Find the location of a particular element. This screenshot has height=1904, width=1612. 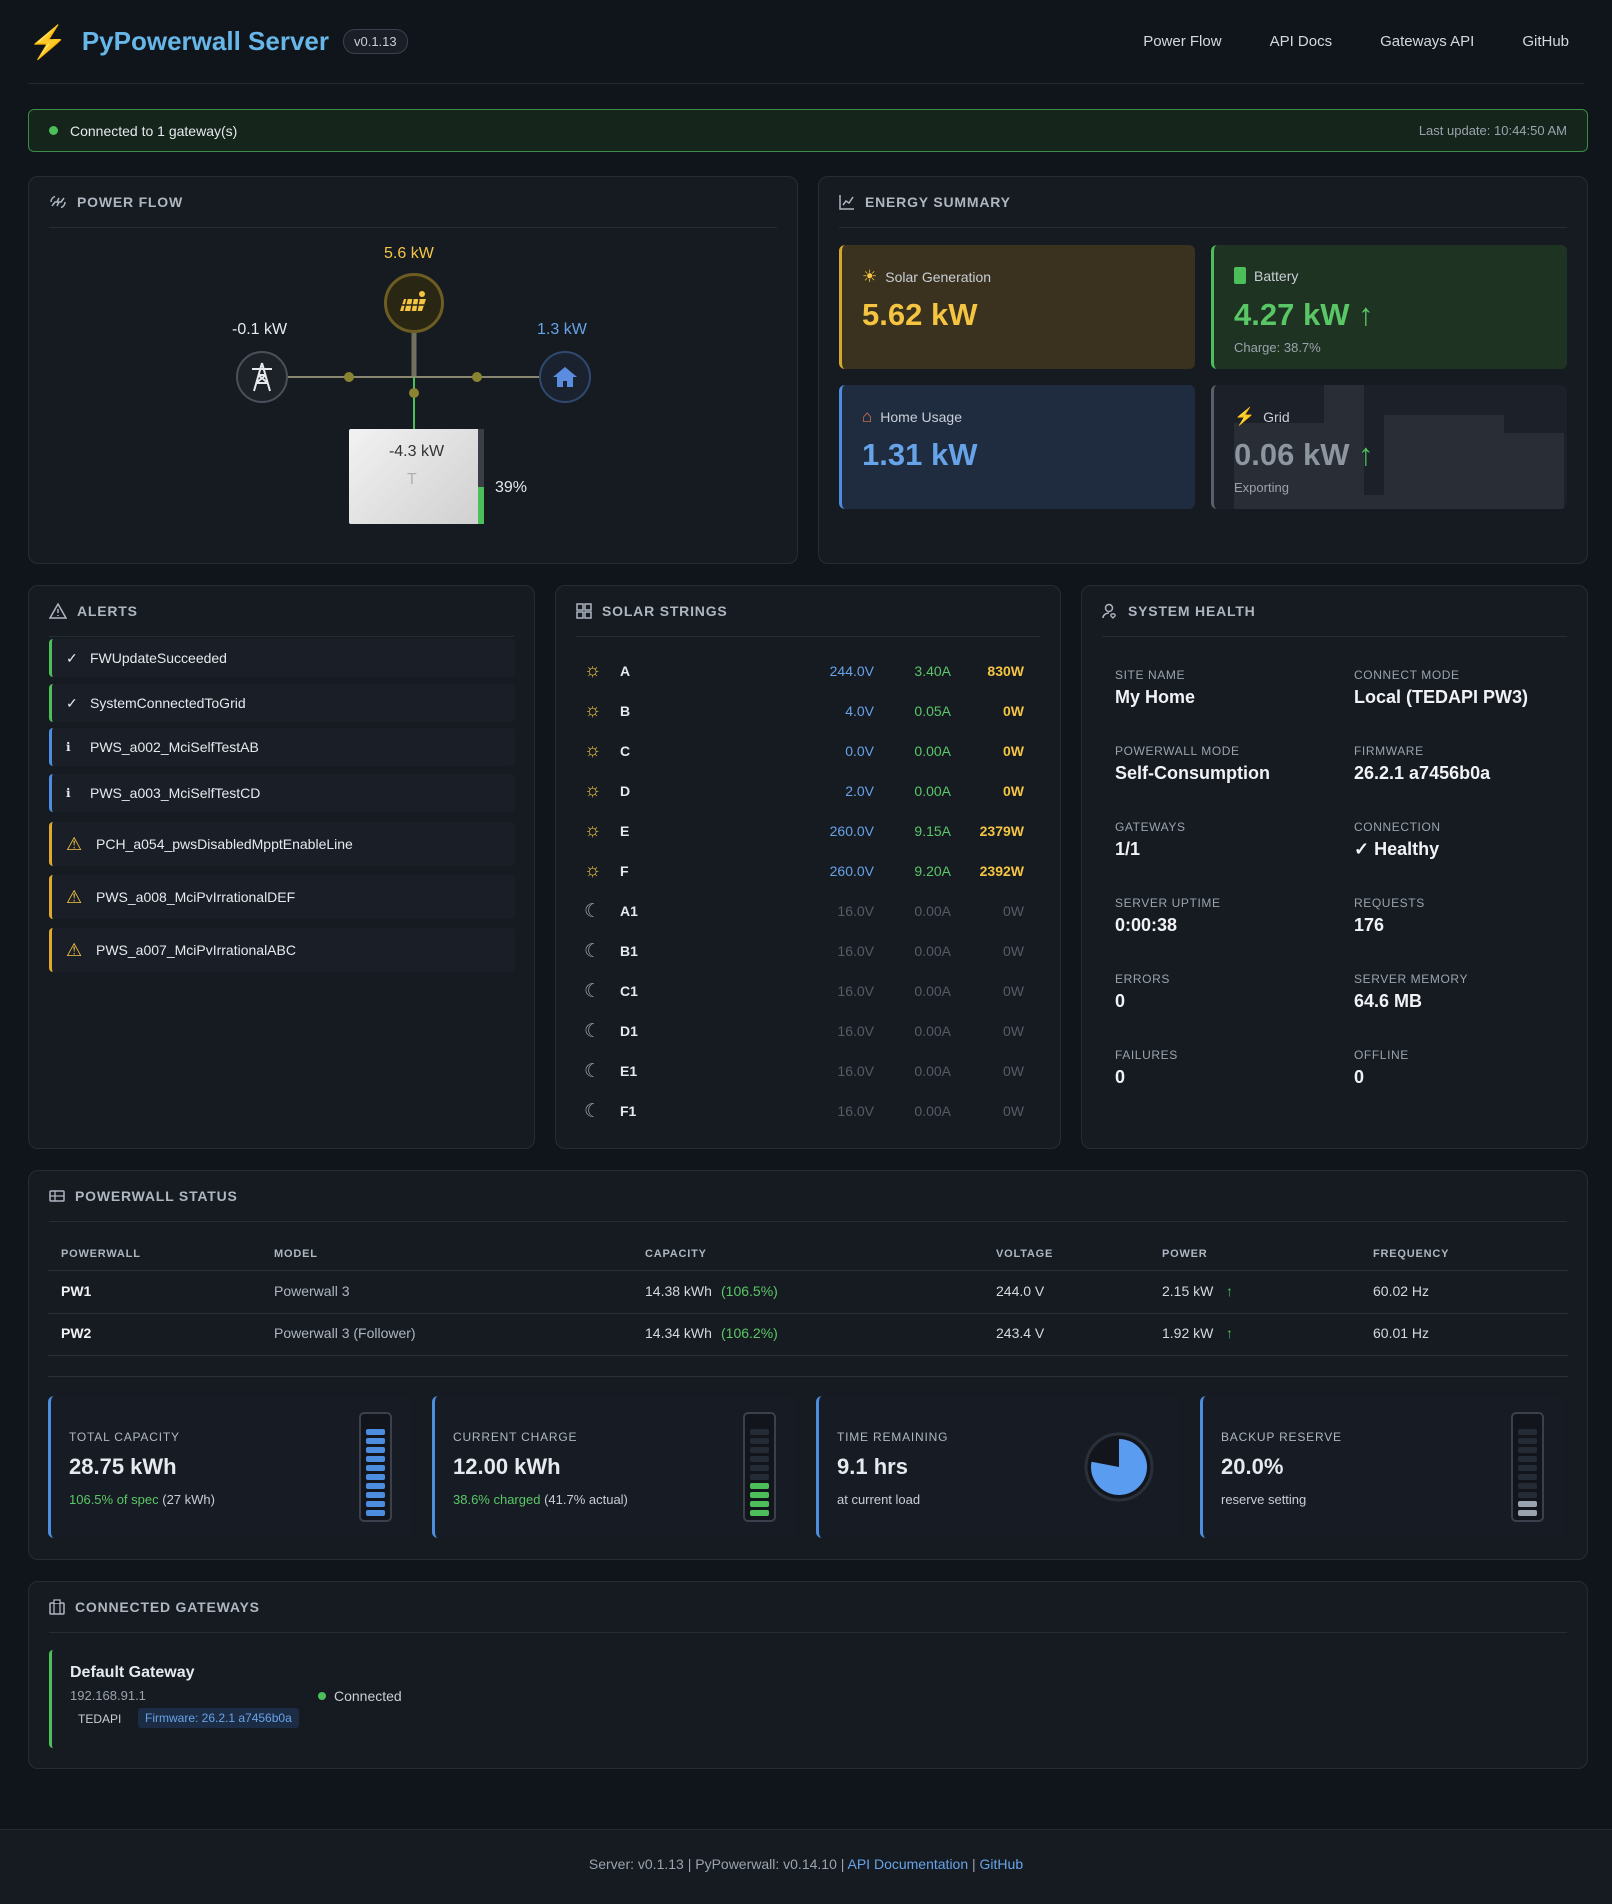

nav-gateways-api: Gateways API is located at coordinates (1427, 41).